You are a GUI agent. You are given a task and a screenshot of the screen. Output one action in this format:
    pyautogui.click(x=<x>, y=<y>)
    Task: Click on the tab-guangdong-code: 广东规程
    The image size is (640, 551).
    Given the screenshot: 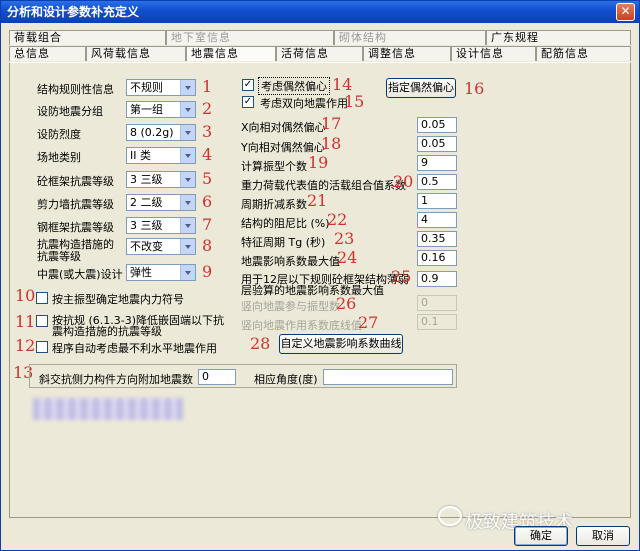 What is the action you would take?
    pyautogui.click(x=558, y=37)
    